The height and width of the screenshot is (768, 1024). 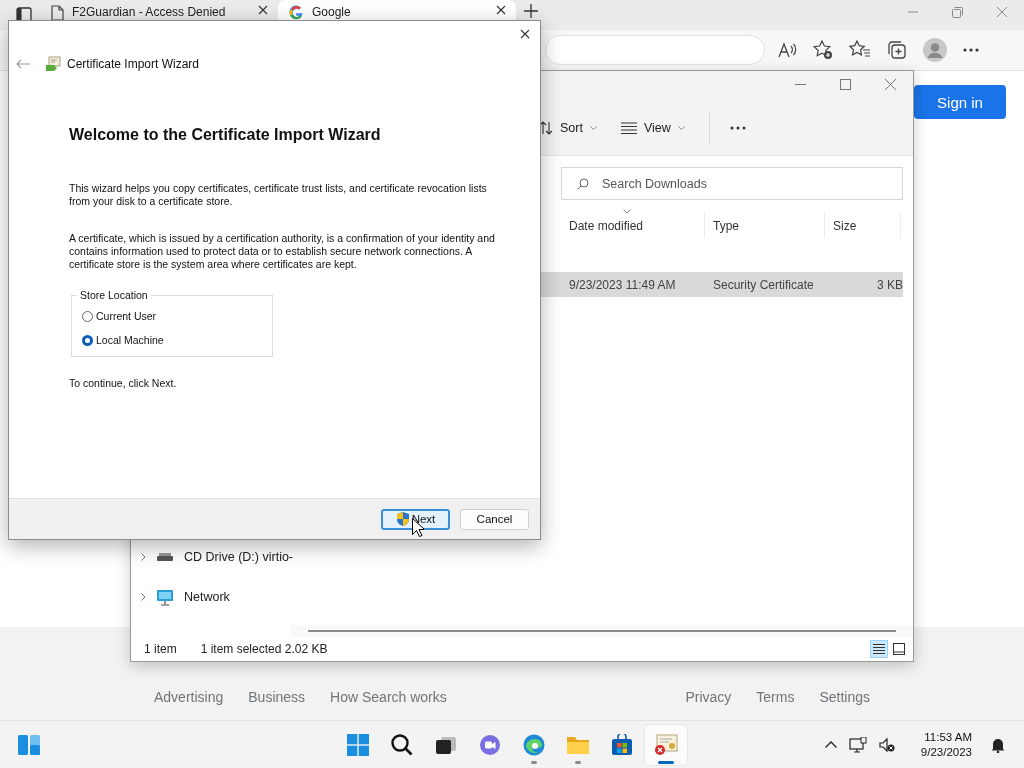 I want to click on clock-date: 9/23/2023, so click(x=946, y=752).